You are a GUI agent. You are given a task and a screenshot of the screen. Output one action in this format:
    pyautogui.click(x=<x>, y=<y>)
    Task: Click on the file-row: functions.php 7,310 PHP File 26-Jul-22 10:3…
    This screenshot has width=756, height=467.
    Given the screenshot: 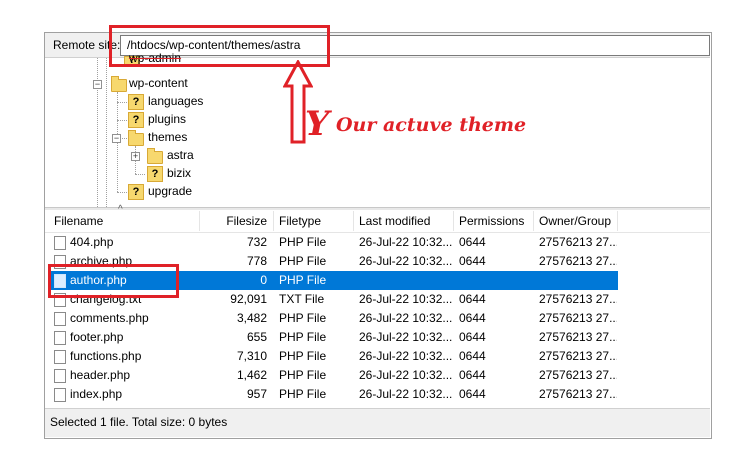 What is the action you would take?
    pyautogui.click(x=333, y=356)
    